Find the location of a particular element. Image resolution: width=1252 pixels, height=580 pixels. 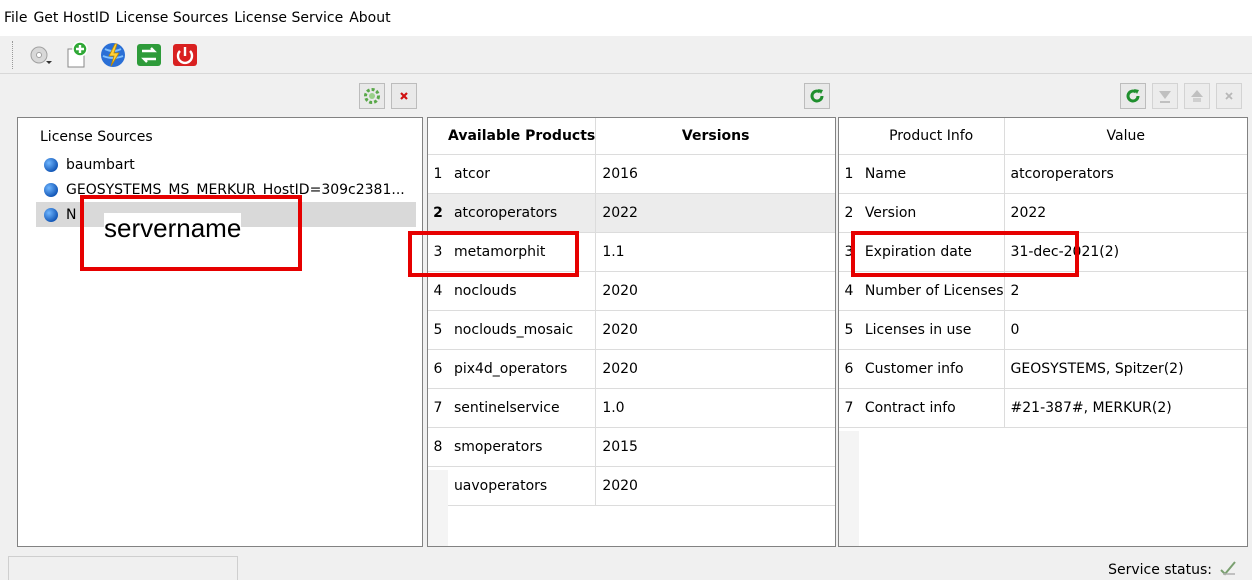

info-row: 2 Version 2022 is located at coordinates (1043, 213).